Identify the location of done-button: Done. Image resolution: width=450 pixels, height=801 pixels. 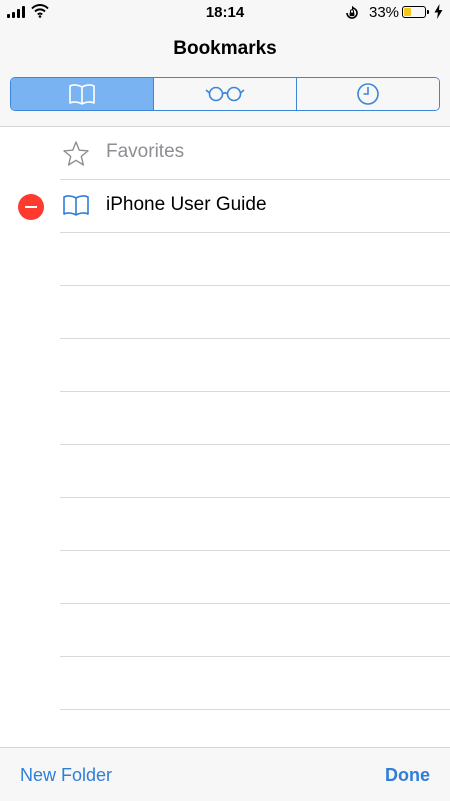
(407, 775).